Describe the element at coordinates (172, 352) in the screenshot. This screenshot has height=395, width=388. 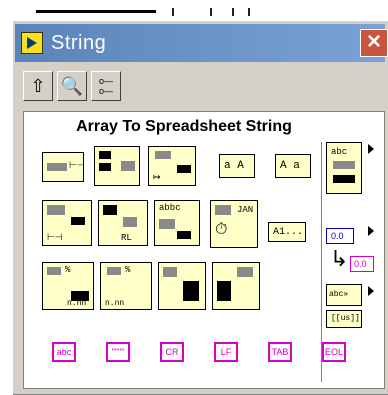
I see `carriage-return-constant-icon: CR` at that location.